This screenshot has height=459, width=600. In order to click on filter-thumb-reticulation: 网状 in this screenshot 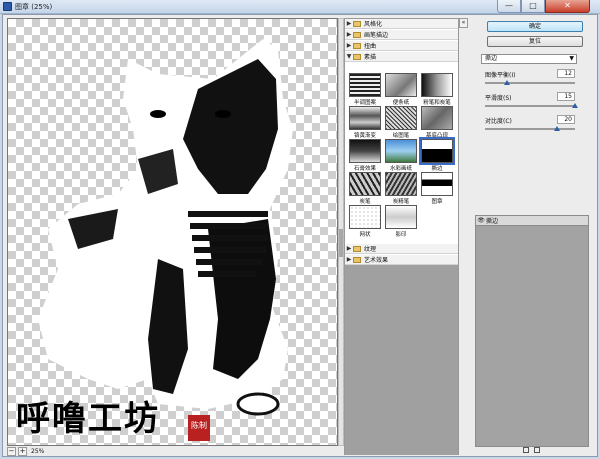, I will do `click(365, 221)`.